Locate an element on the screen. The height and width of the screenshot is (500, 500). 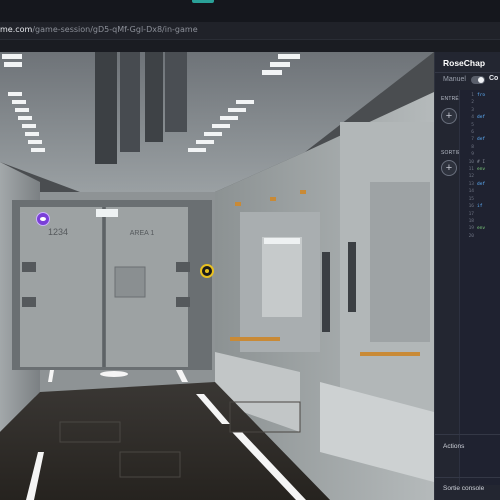
interaction-gear-icon is located at coordinates (207, 271).